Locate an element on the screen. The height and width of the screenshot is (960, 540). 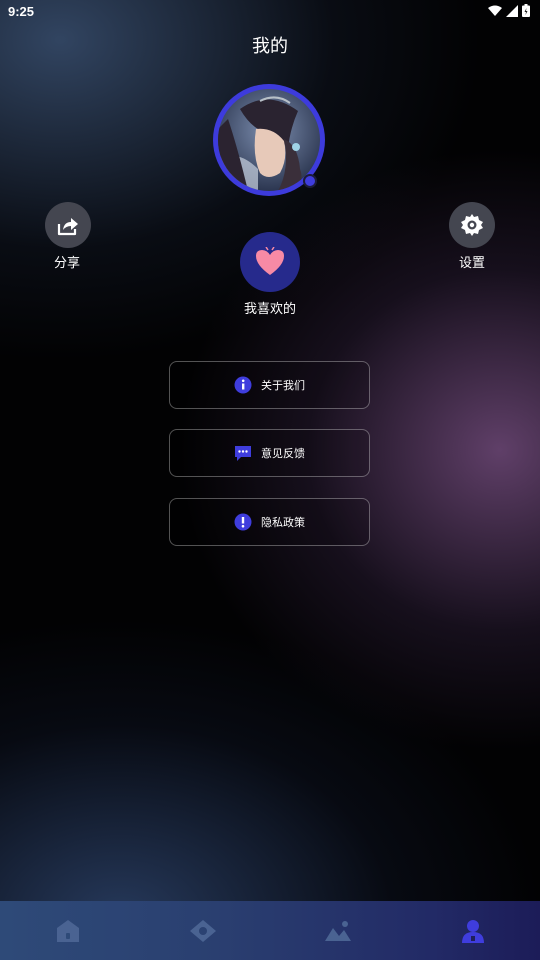
avatar-status-dot is located at coordinates (310, 181).